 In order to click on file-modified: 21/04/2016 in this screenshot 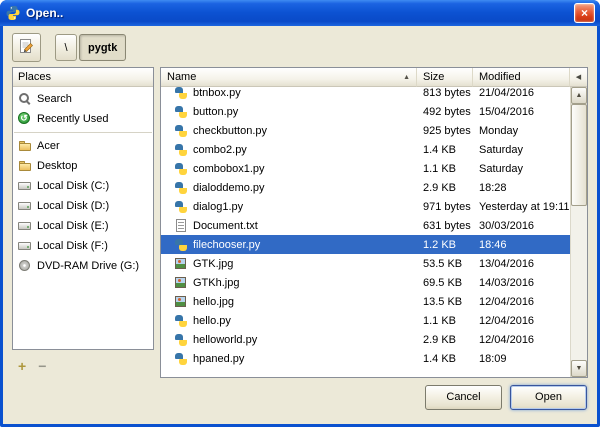, I will do `click(507, 93)`.